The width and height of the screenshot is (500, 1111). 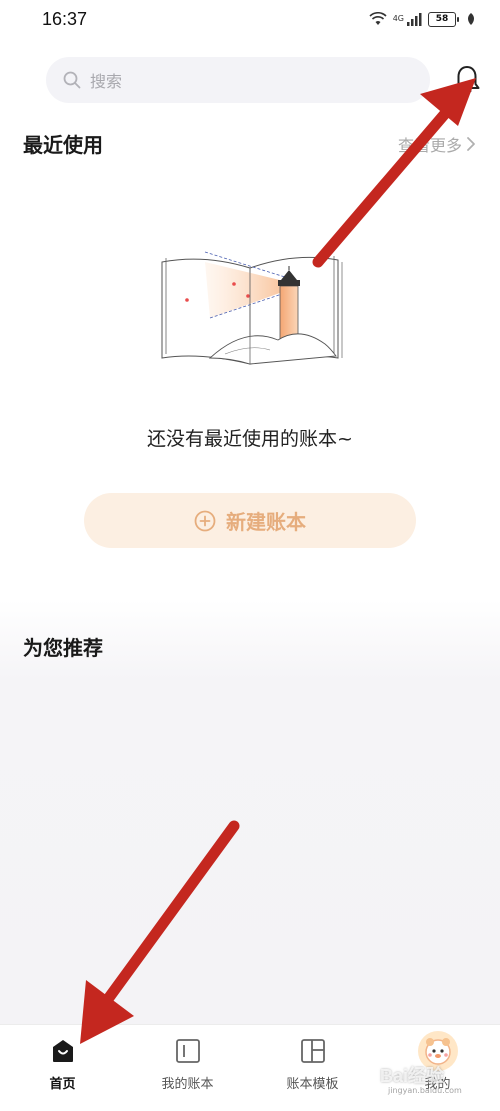 I want to click on home-icon, so click(x=62, y=1051).